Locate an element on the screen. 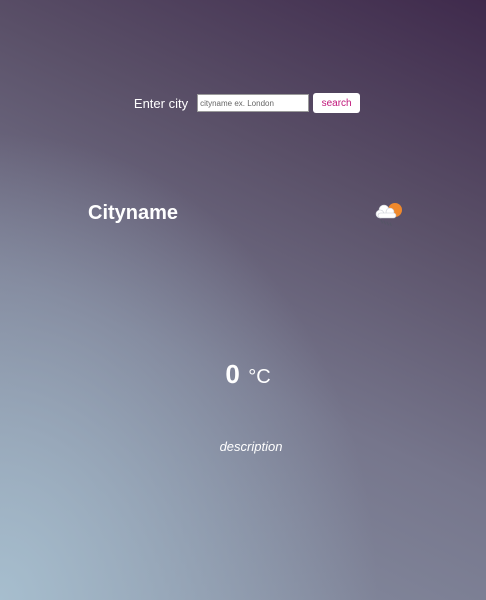 The height and width of the screenshot is (600, 486). temperature-unit: °C is located at coordinates (259, 377).